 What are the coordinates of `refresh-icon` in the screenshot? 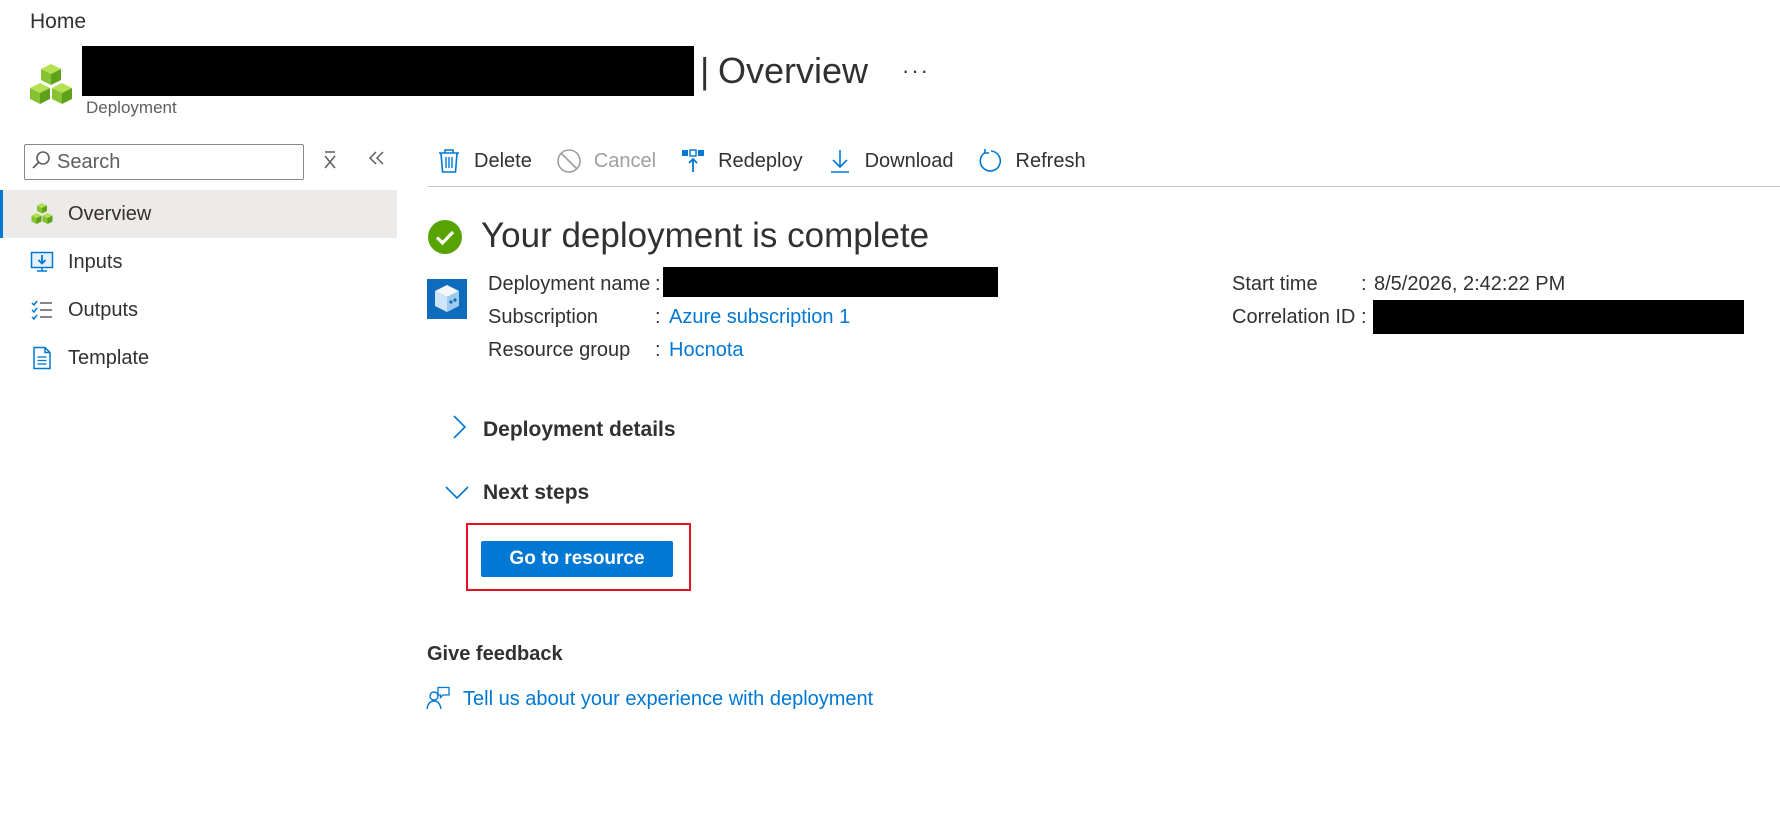 It's located at (991, 161).